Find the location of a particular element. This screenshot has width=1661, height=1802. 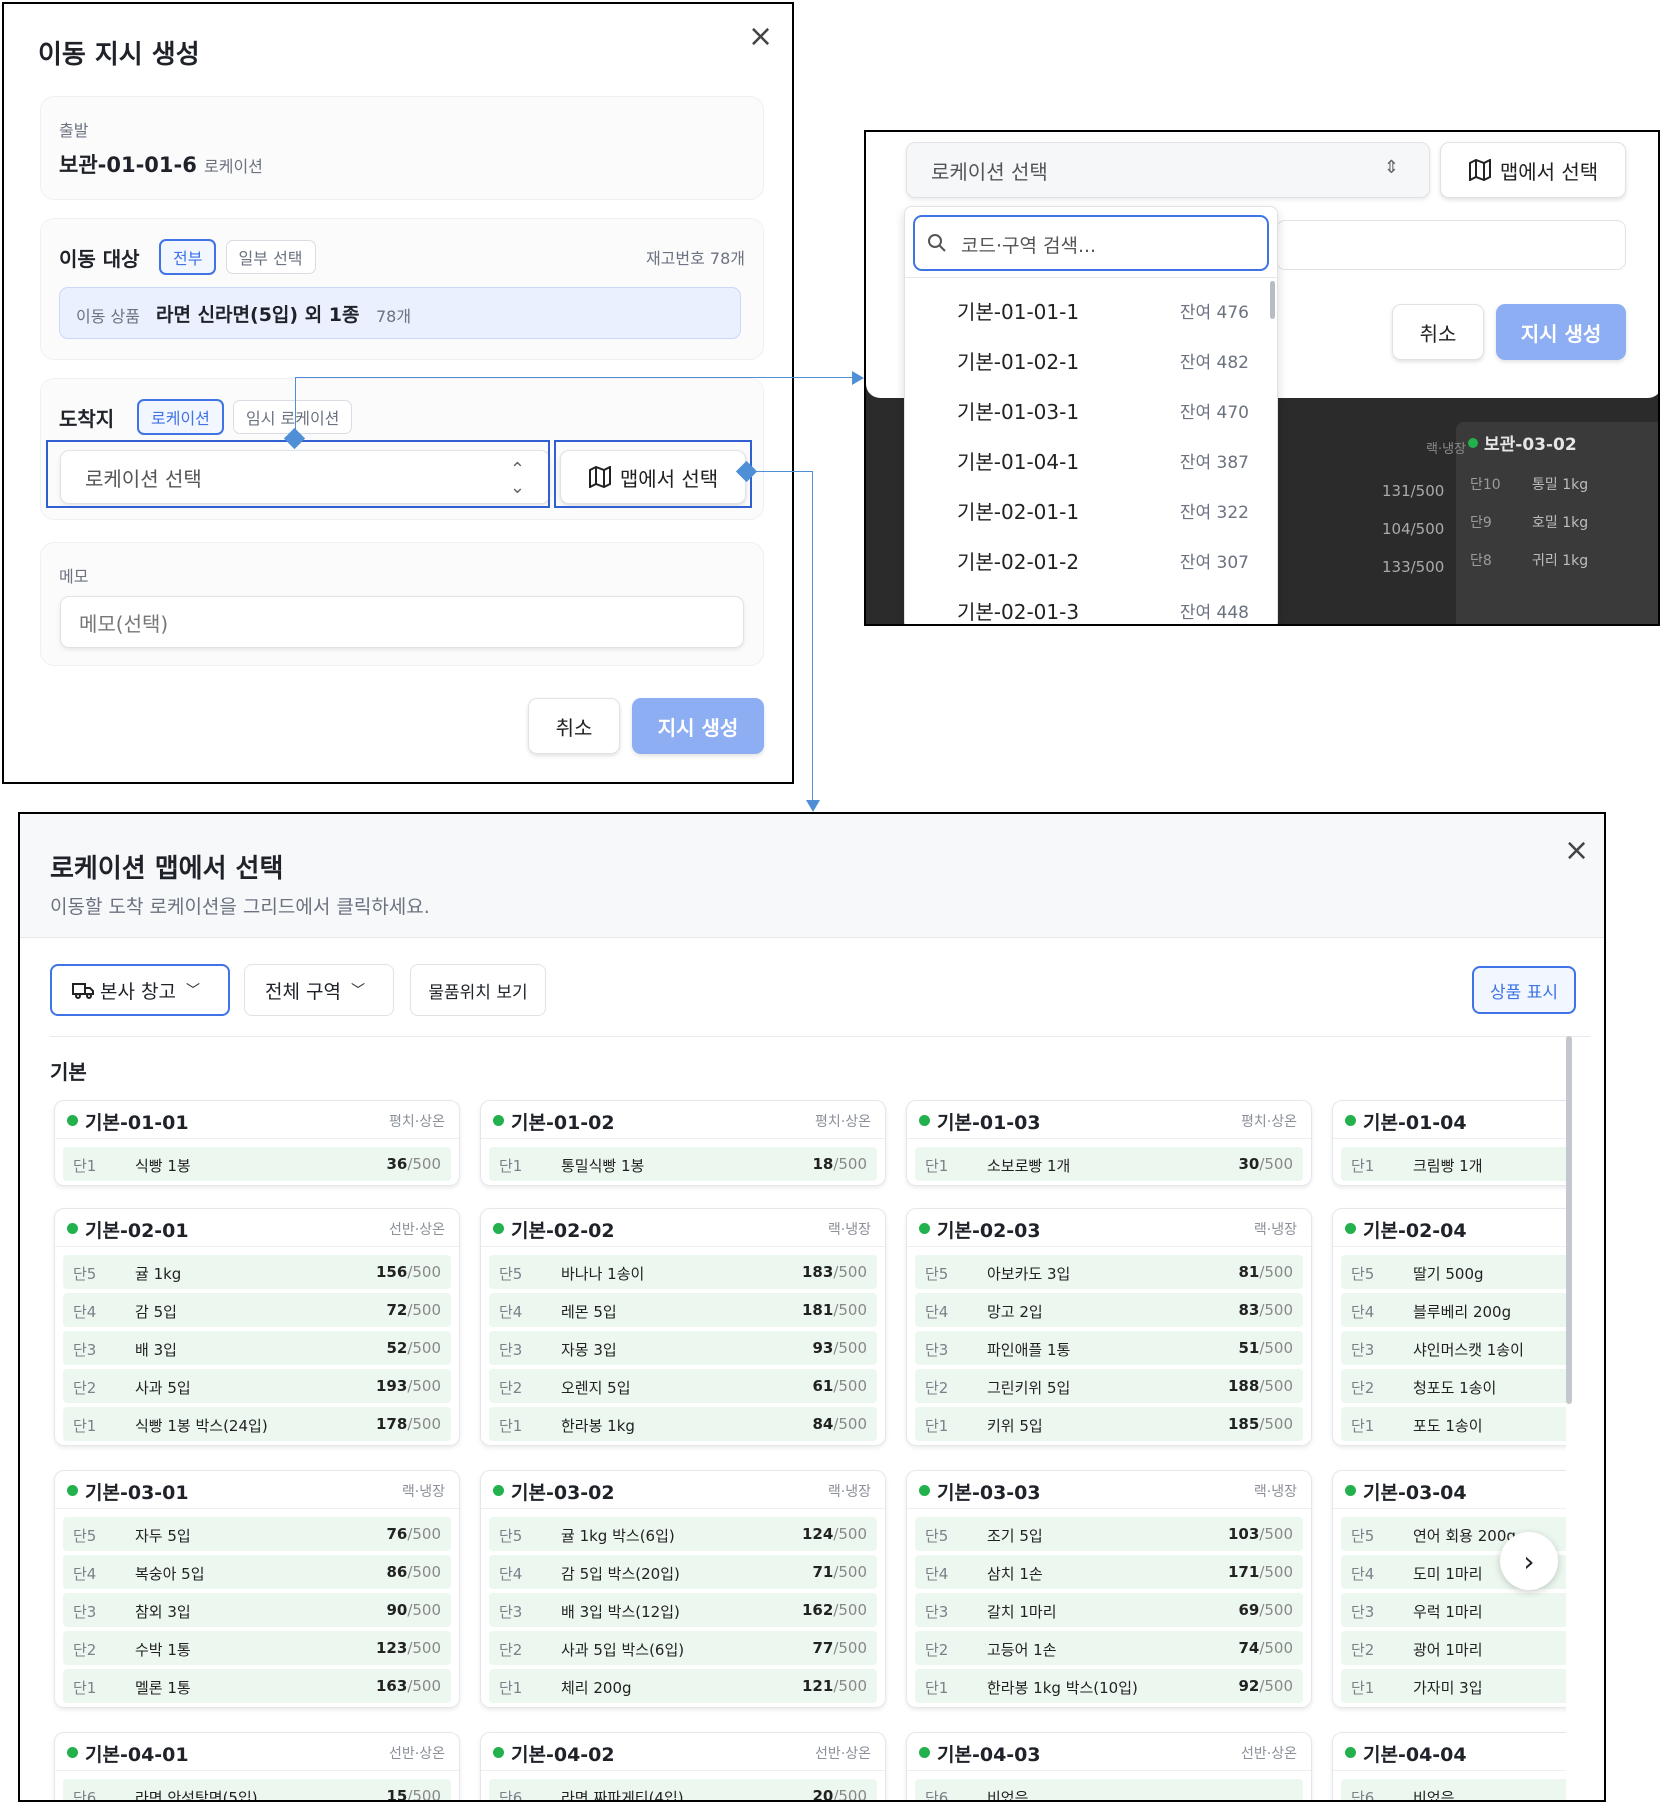

shelf-row: 단5 조기 5입 103/500 is located at coordinates (1109, 1534).